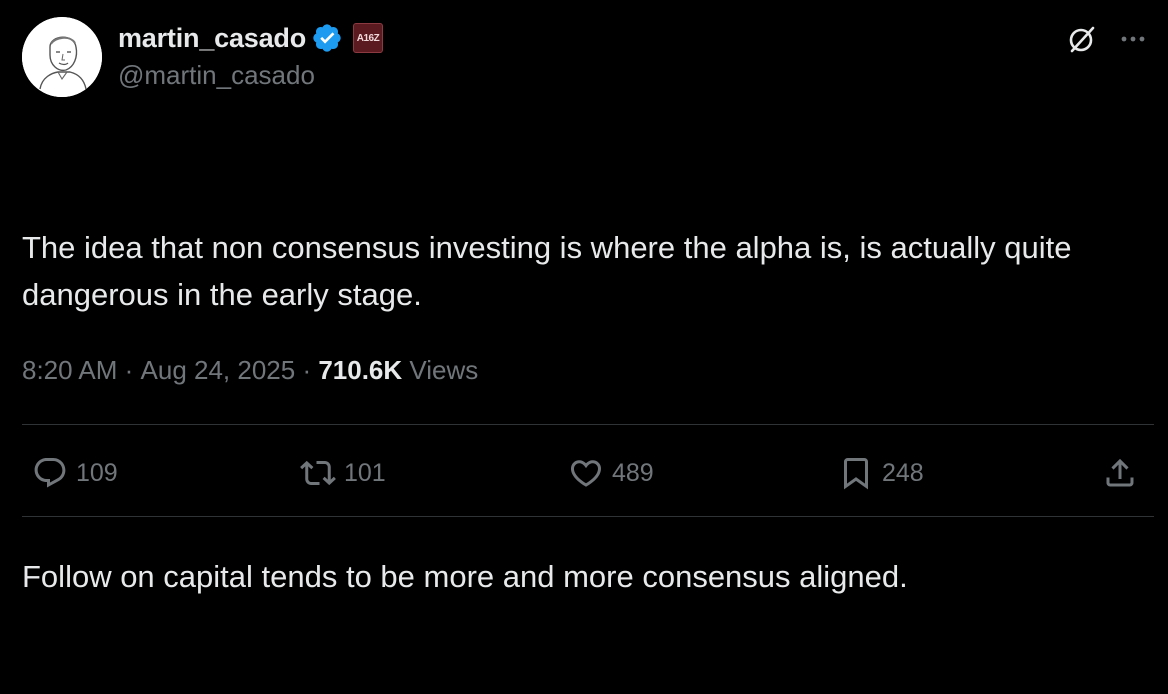  I want to click on heart-icon, so click(586, 473).